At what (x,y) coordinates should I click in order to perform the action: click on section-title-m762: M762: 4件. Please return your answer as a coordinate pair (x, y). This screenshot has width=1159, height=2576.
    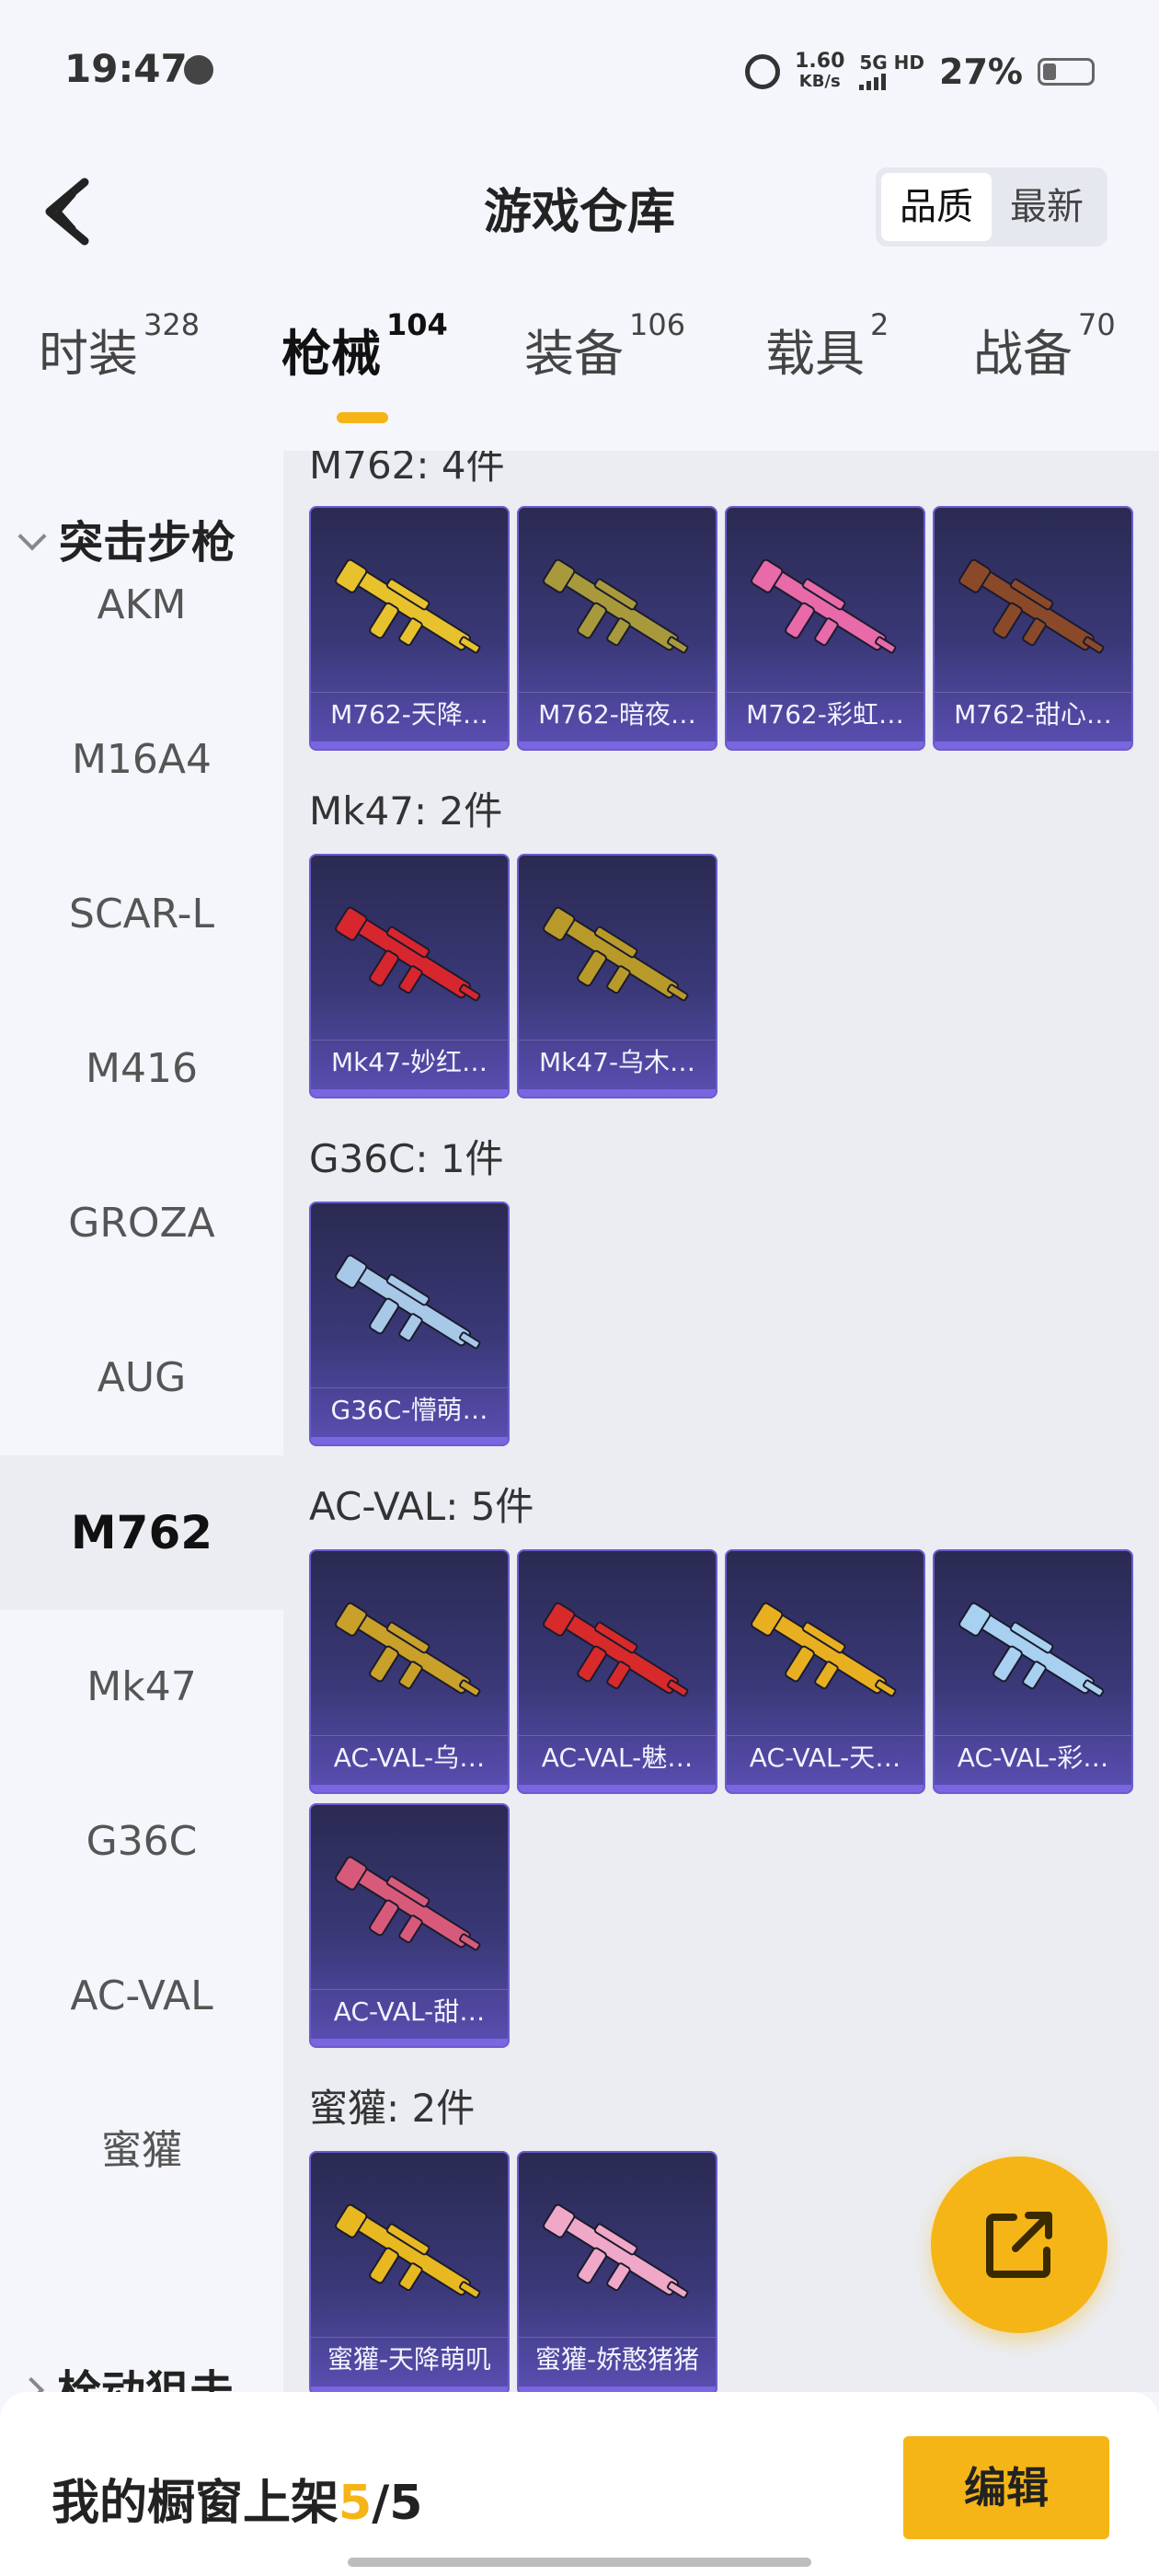
    Looking at the image, I should click on (407, 469).